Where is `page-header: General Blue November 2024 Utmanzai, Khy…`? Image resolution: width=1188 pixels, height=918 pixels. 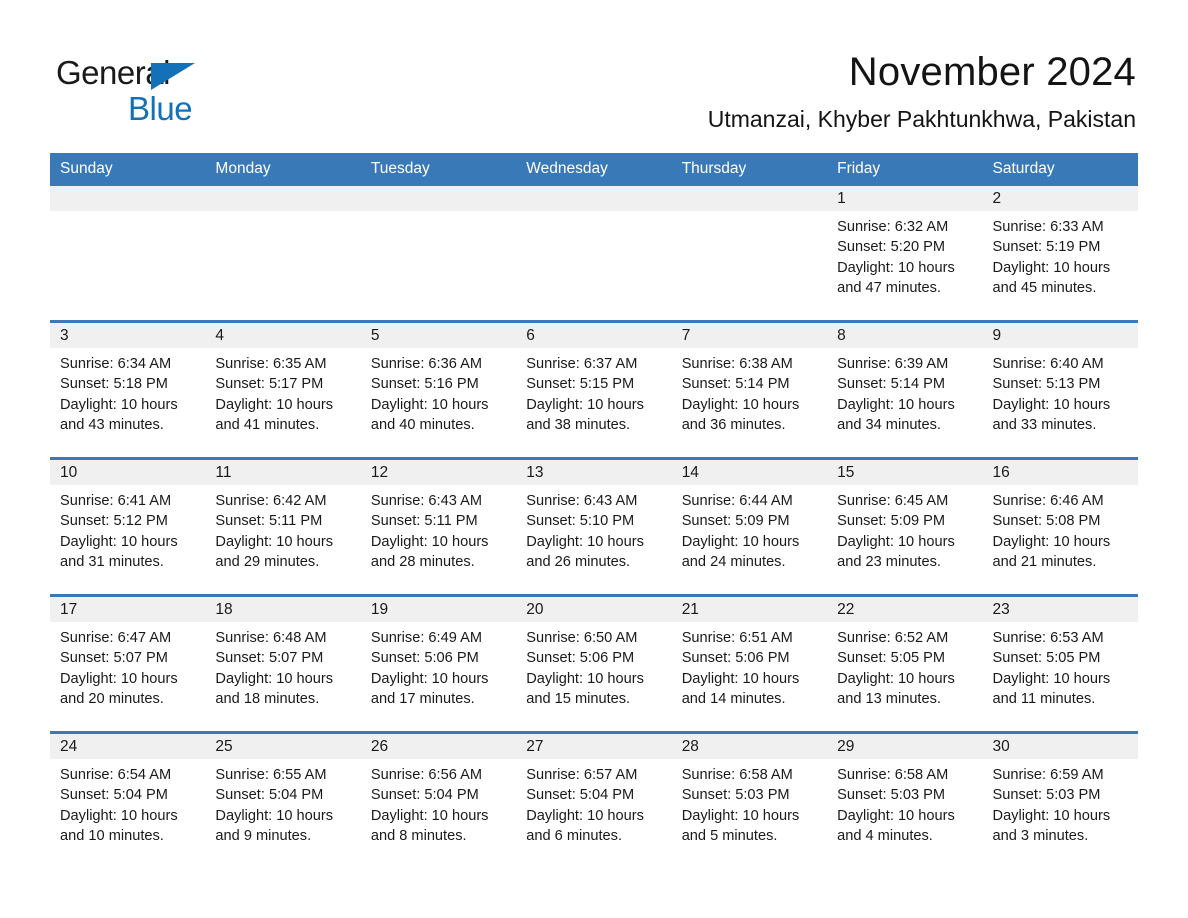
page-header: General Blue November 2024 Utmanzai, Khy… is located at coordinates (594, 66).